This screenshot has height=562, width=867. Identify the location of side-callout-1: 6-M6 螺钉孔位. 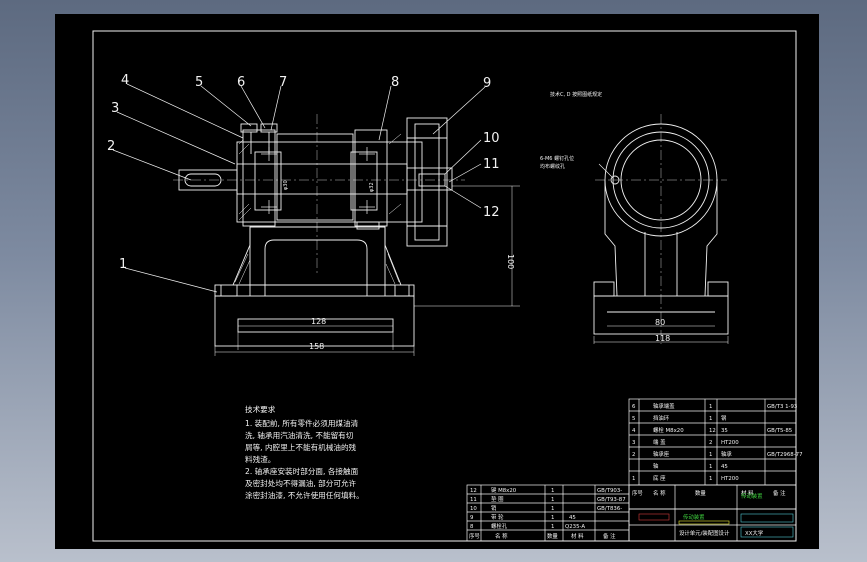
(557, 158).